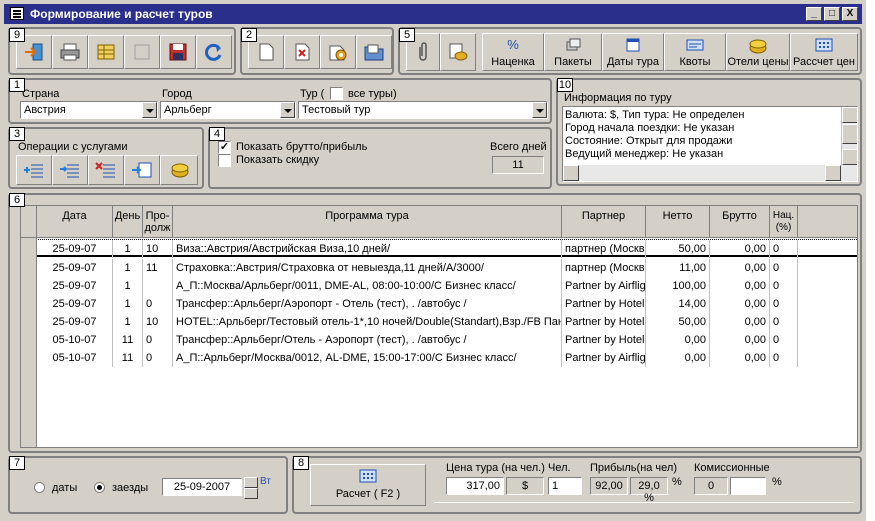 The image size is (875, 521). What do you see at coordinates (158, 222) in the screenshot?
I see `col-duration: Про- долж` at bounding box center [158, 222].